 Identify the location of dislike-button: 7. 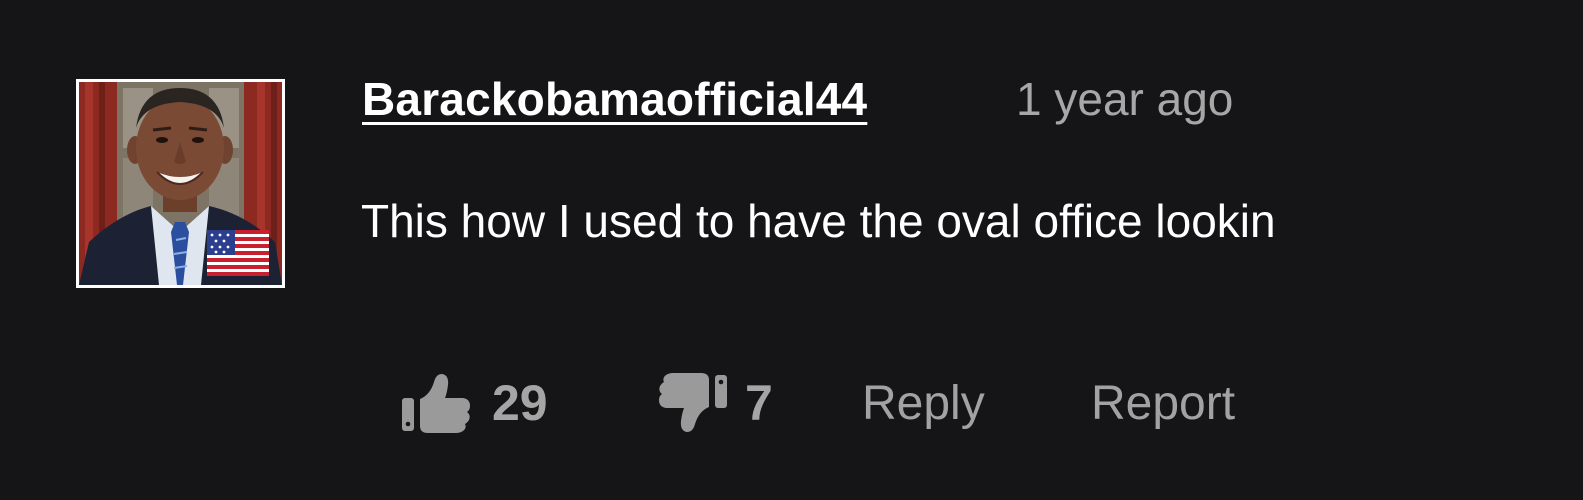
(715, 403).